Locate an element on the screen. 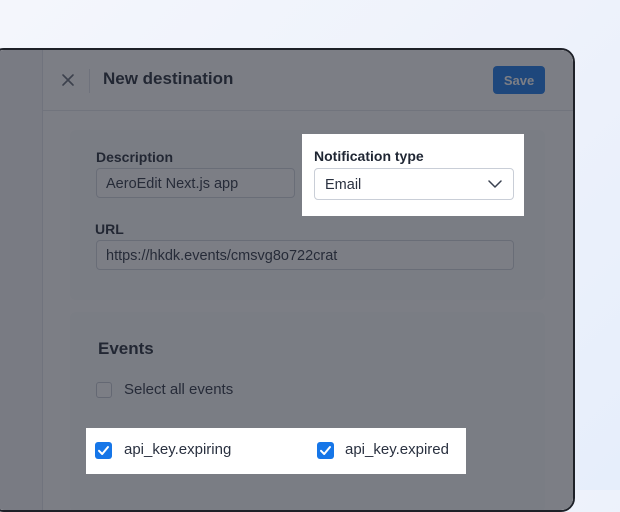 This screenshot has width=620, height=512. header-divider is located at coordinates (89, 81).